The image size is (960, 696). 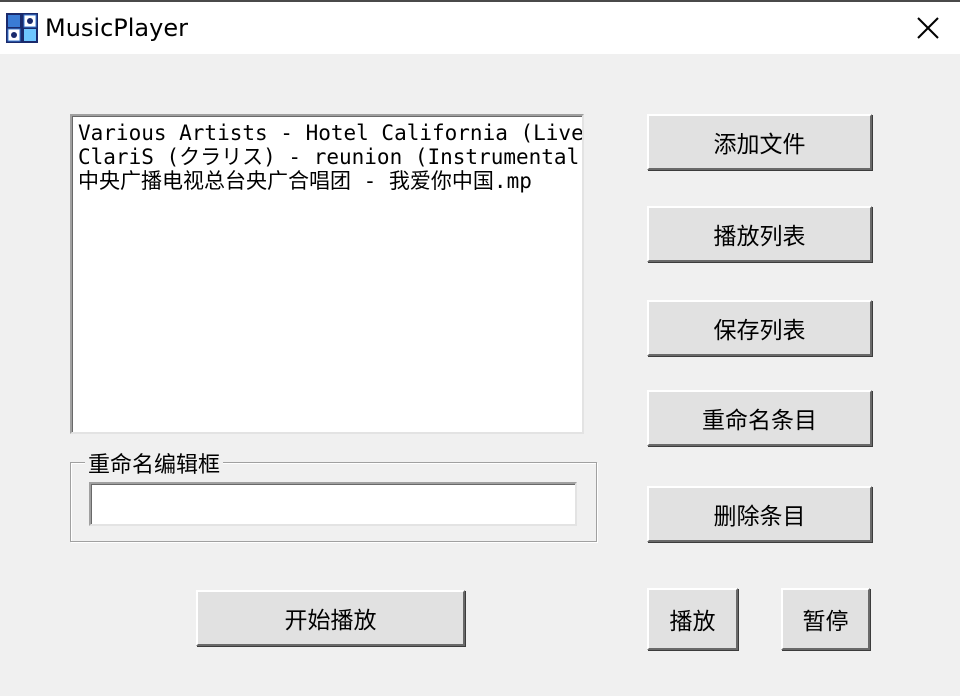 I want to click on close-button, so click(x=928, y=28).